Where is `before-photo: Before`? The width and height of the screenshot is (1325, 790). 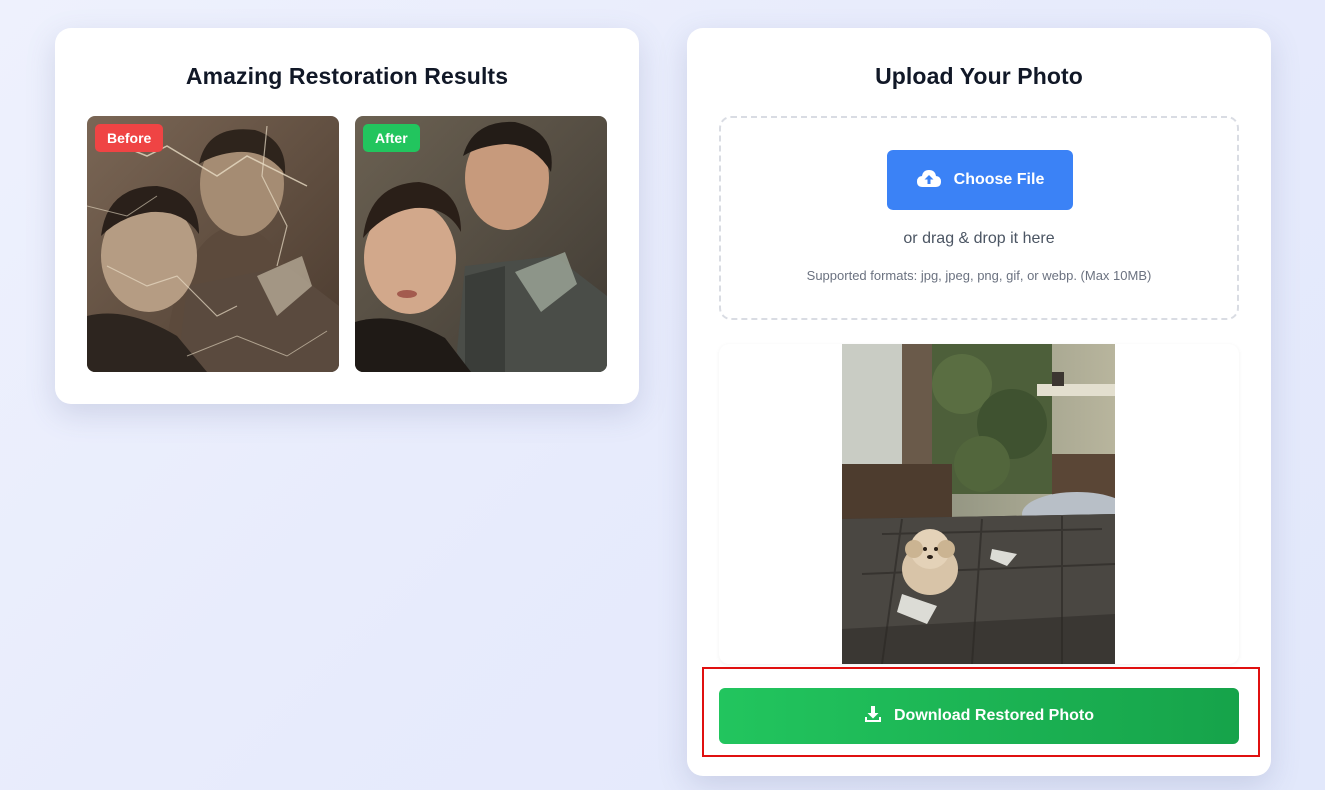
before-photo: Before is located at coordinates (213, 244).